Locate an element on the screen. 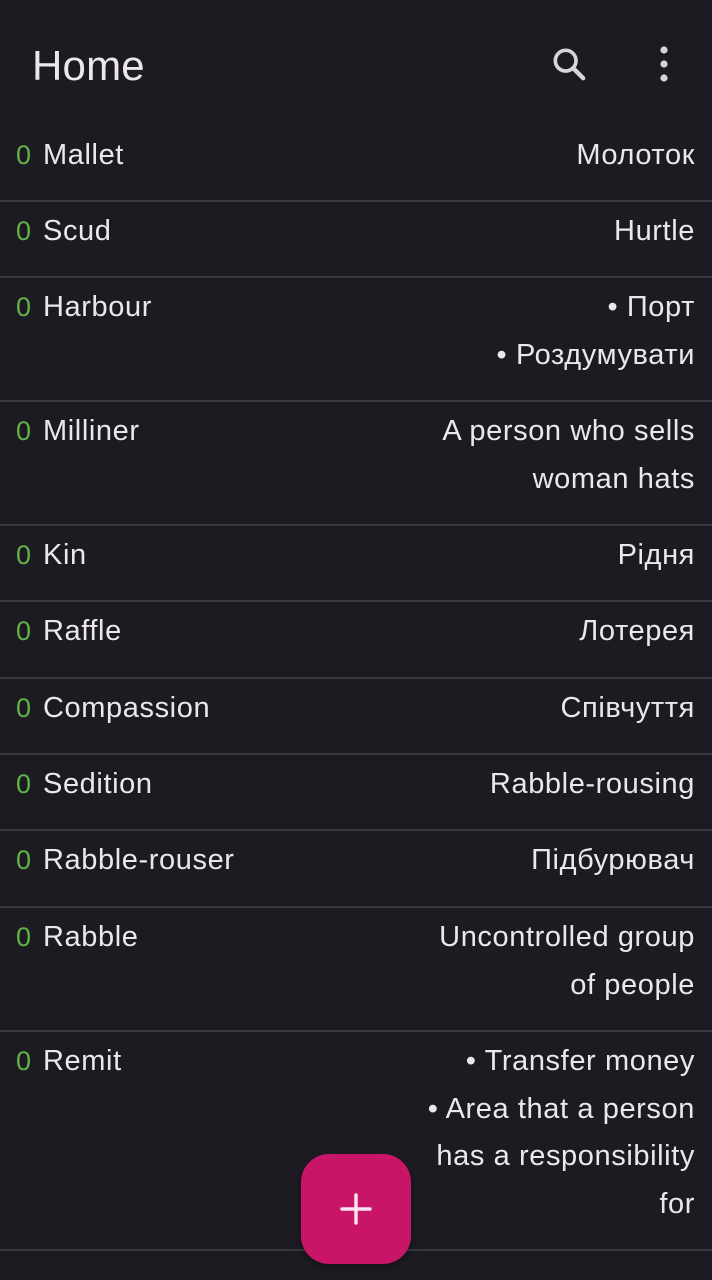 The height and width of the screenshot is (1280, 712). word-term: Rabble-rouser is located at coordinates (139, 860).